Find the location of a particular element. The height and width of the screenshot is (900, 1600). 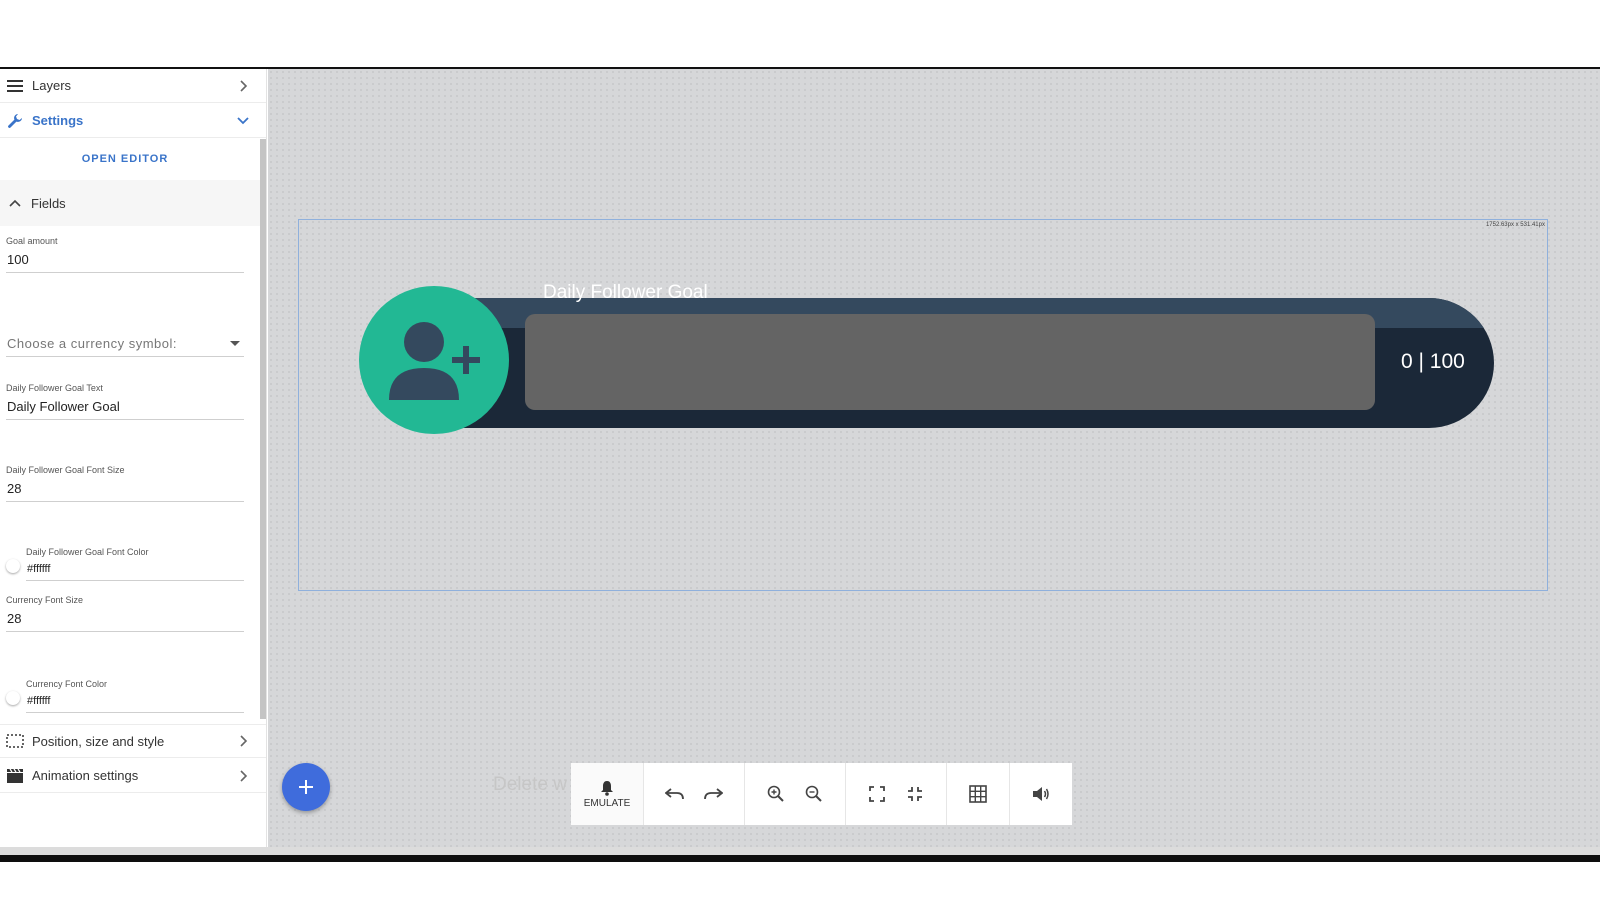

menu-icon is located at coordinates (15, 86).